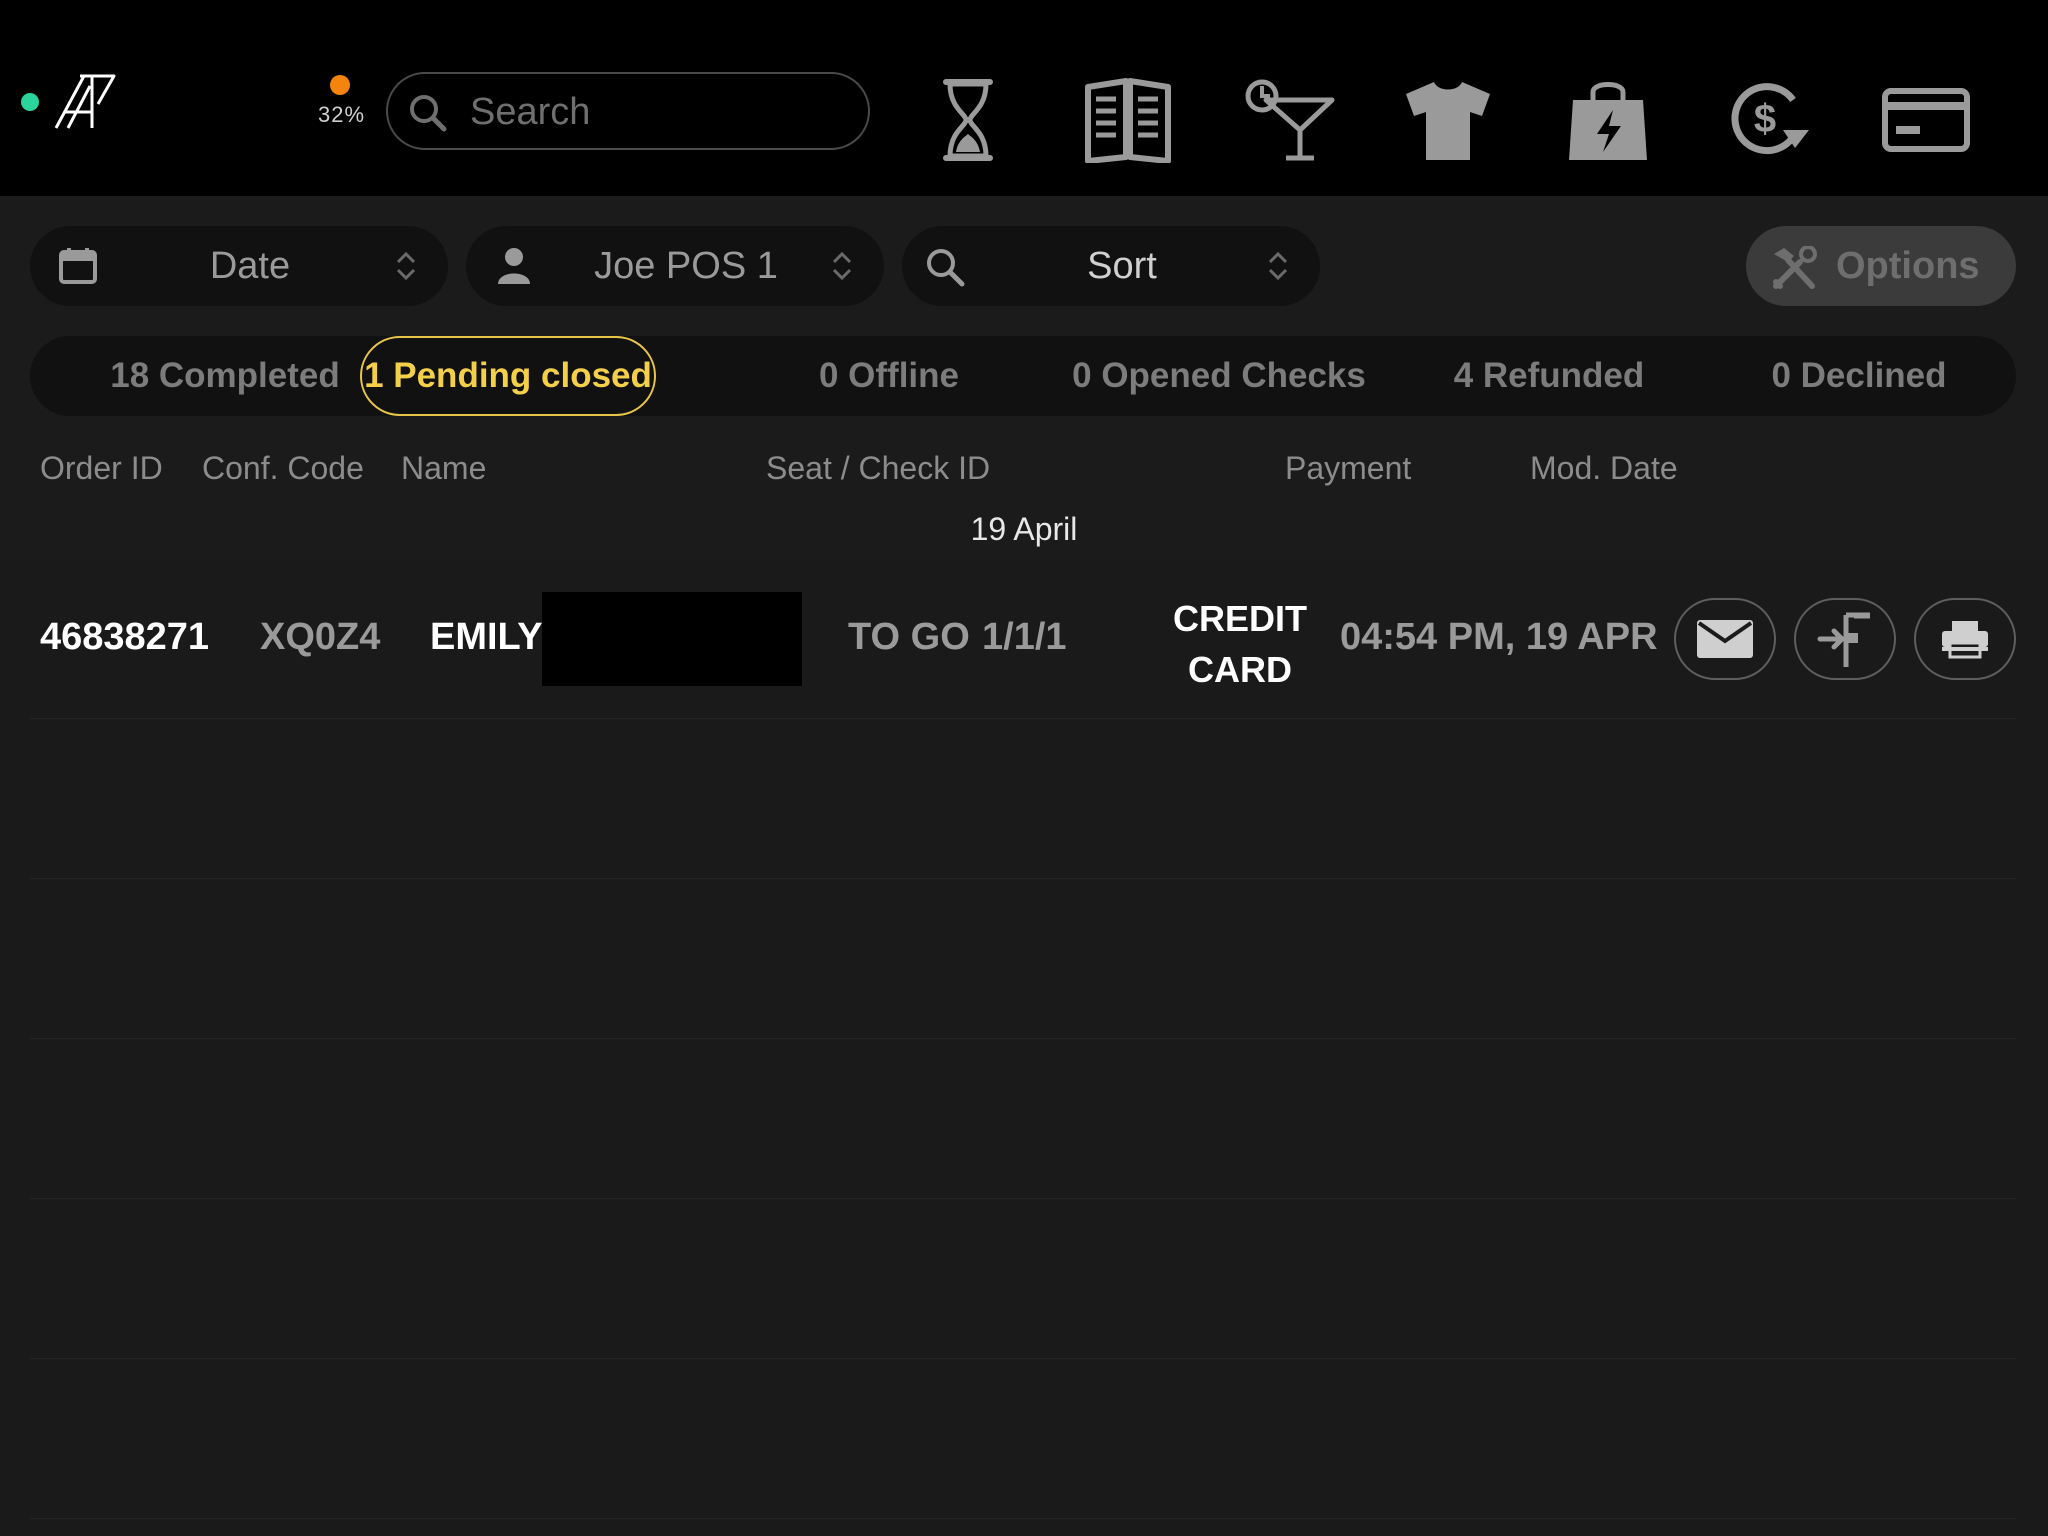 This screenshot has width=2048, height=1536. I want to click on app-logo-icon, so click(85, 101).